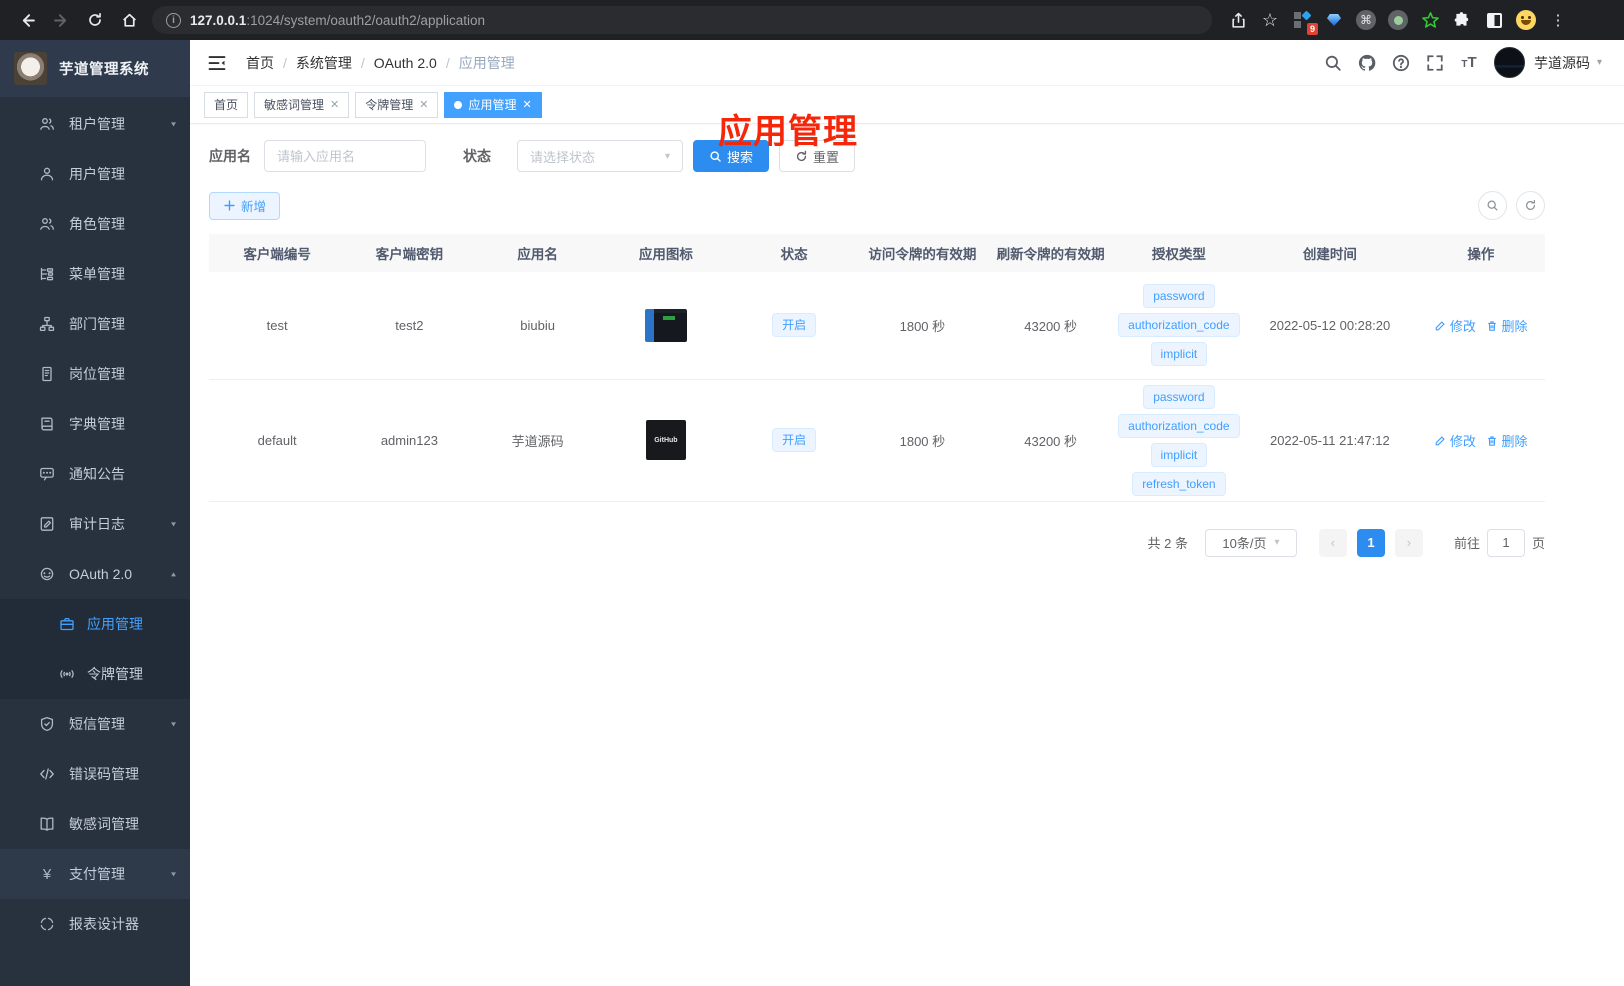 This screenshot has width=1624, height=986. Describe the element at coordinates (95, 824) in the screenshot. I see `sidebar-item-sensitive-word: 敏感词管理` at that location.